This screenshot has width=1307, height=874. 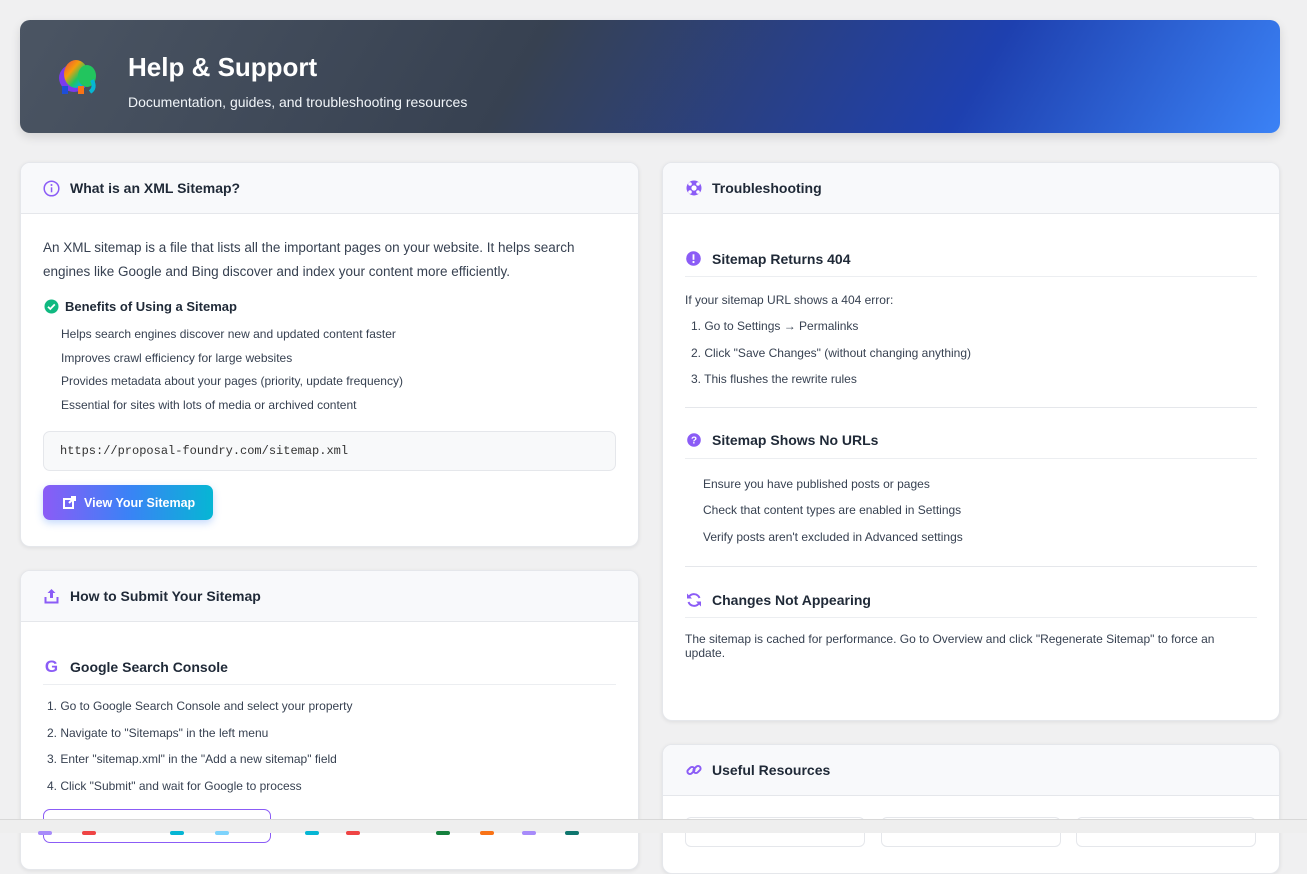 I want to click on external-link-icon, so click(x=69, y=502).